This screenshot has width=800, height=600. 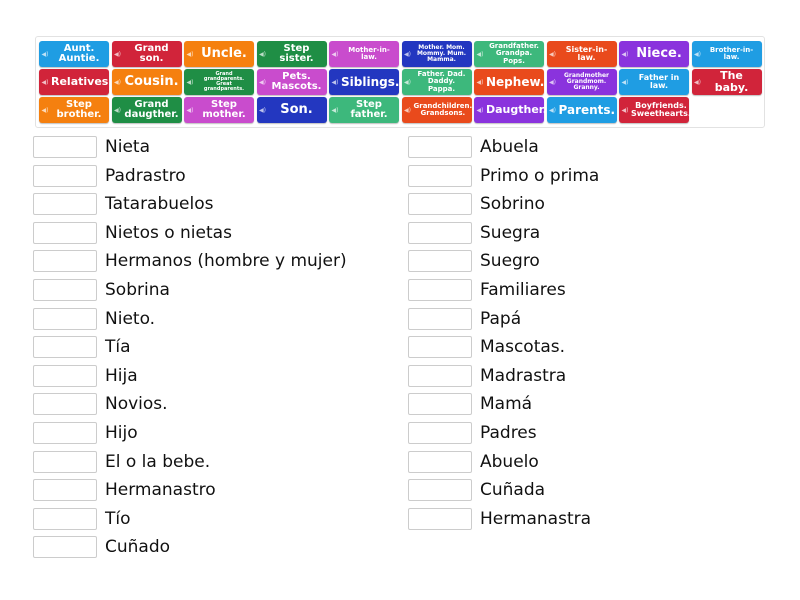 What do you see at coordinates (224, 109) in the screenshot?
I see `tile-label: Step mother.` at bounding box center [224, 109].